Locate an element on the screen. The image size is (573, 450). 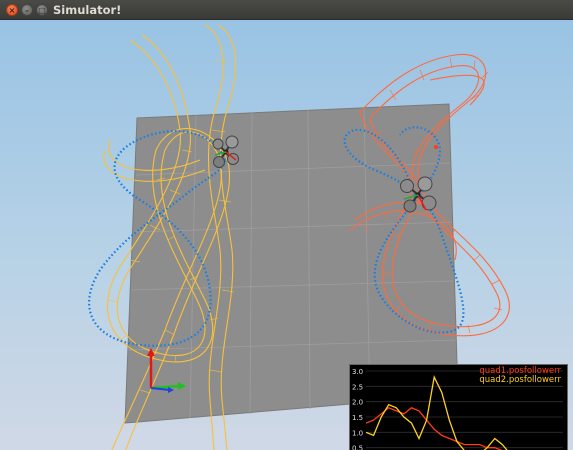
plot-y-tick-label: 2.0 is located at coordinates (357, 403).